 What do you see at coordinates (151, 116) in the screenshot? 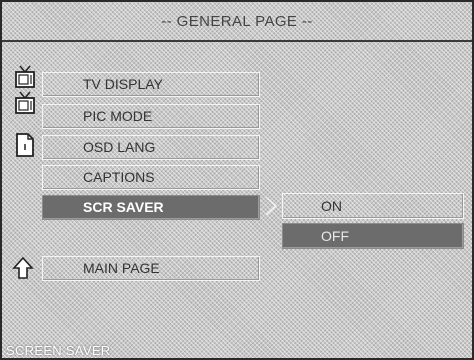
I see `menu-item-pic-mode: PIC MODE` at bounding box center [151, 116].